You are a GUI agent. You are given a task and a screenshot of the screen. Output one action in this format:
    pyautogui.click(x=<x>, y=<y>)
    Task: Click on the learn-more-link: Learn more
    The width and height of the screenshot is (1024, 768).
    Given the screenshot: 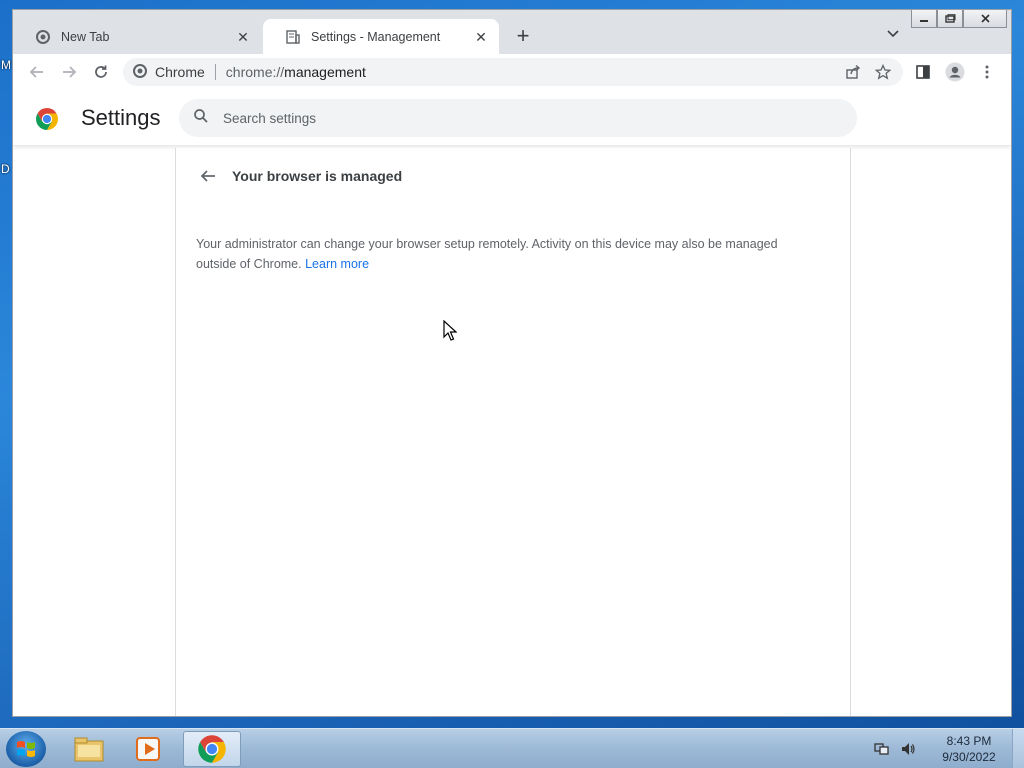 What is the action you would take?
    pyautogui.click(x=337, y=264)
    